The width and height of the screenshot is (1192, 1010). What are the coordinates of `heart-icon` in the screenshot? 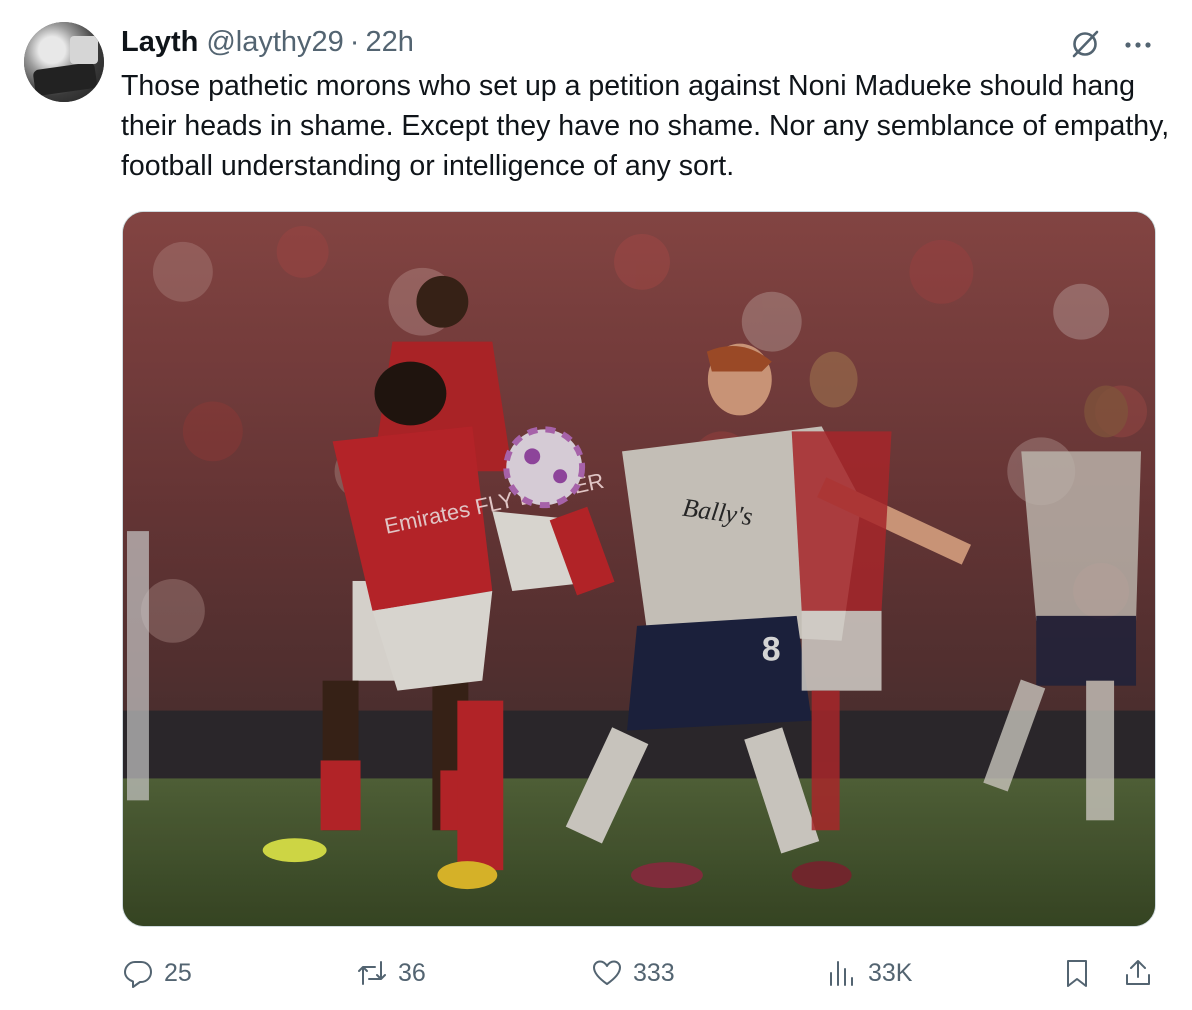 It's located at (607, 972).